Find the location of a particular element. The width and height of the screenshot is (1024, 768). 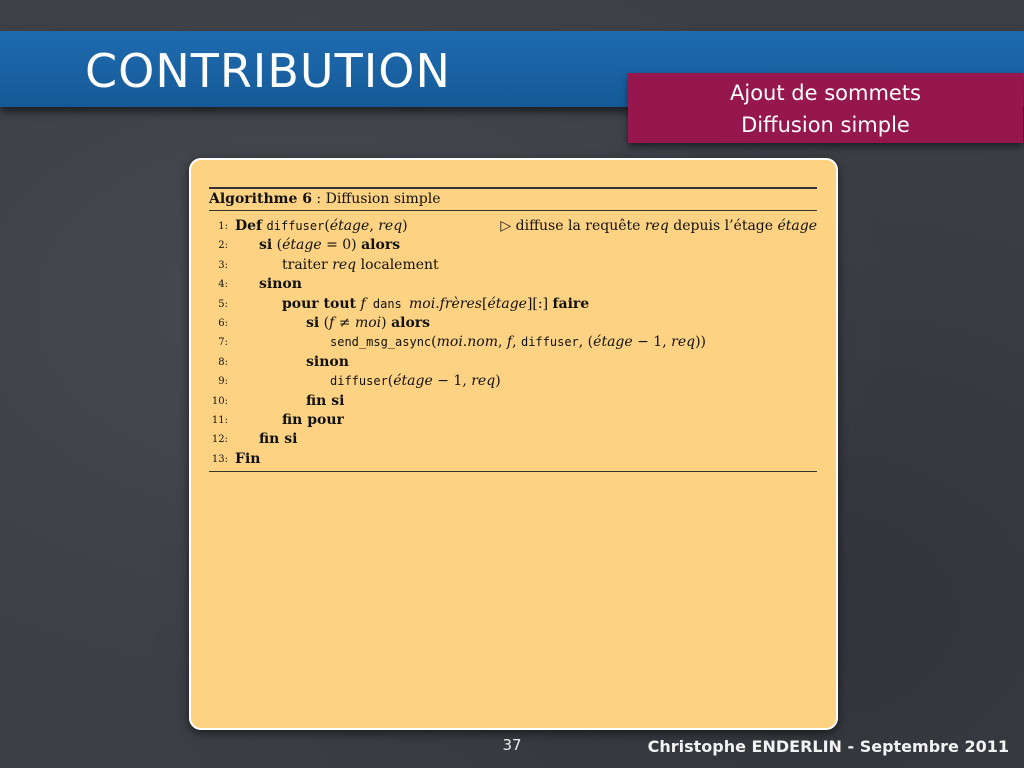

algorithm-line: 6: si (f ≠ moi) alors is located at coordinates (513, 323).